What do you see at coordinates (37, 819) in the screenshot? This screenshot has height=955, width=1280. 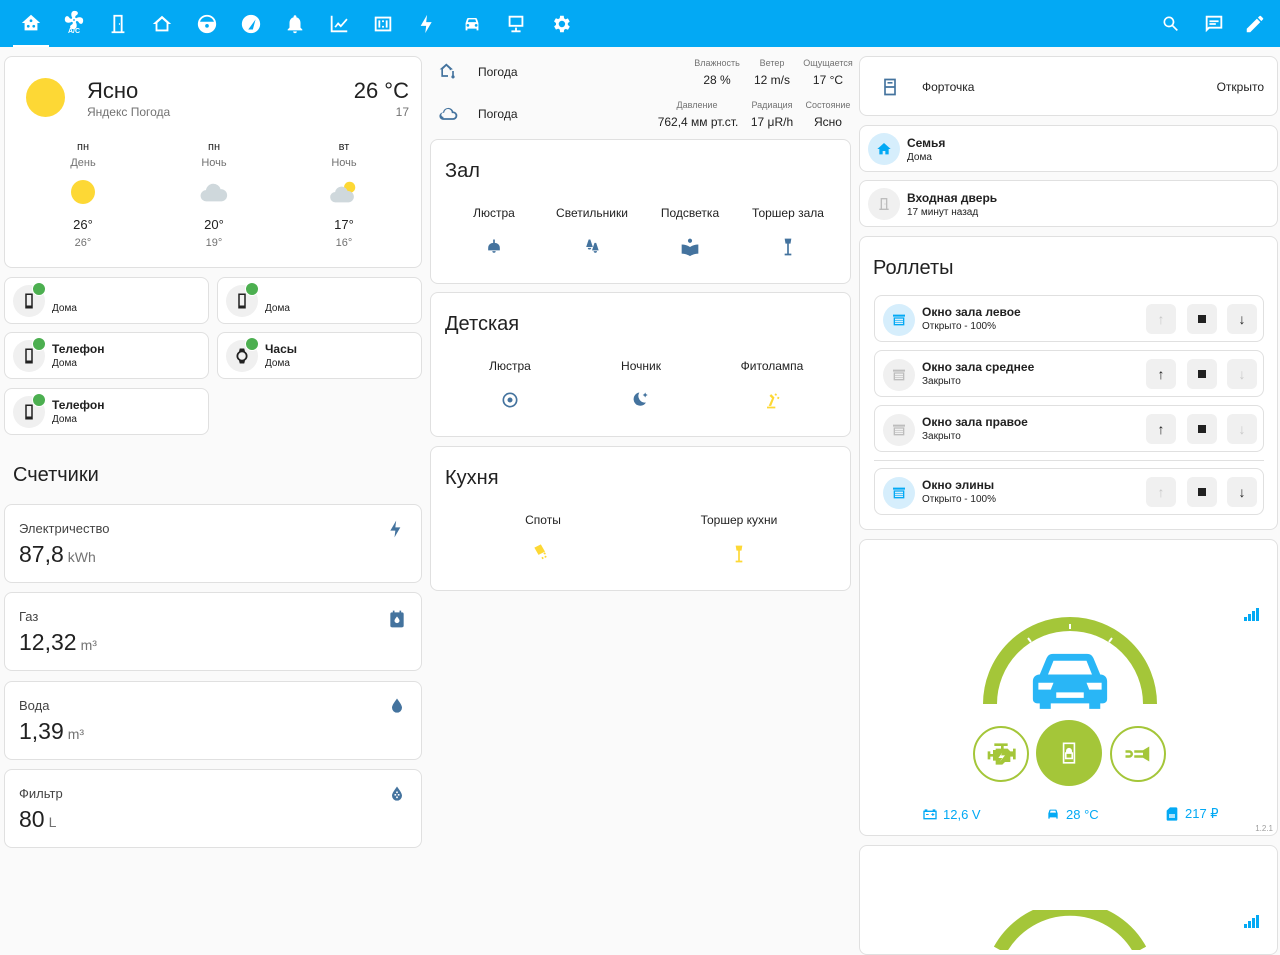 I see `counter-value-wrap: 80 L` at bounding box center [37, 819].